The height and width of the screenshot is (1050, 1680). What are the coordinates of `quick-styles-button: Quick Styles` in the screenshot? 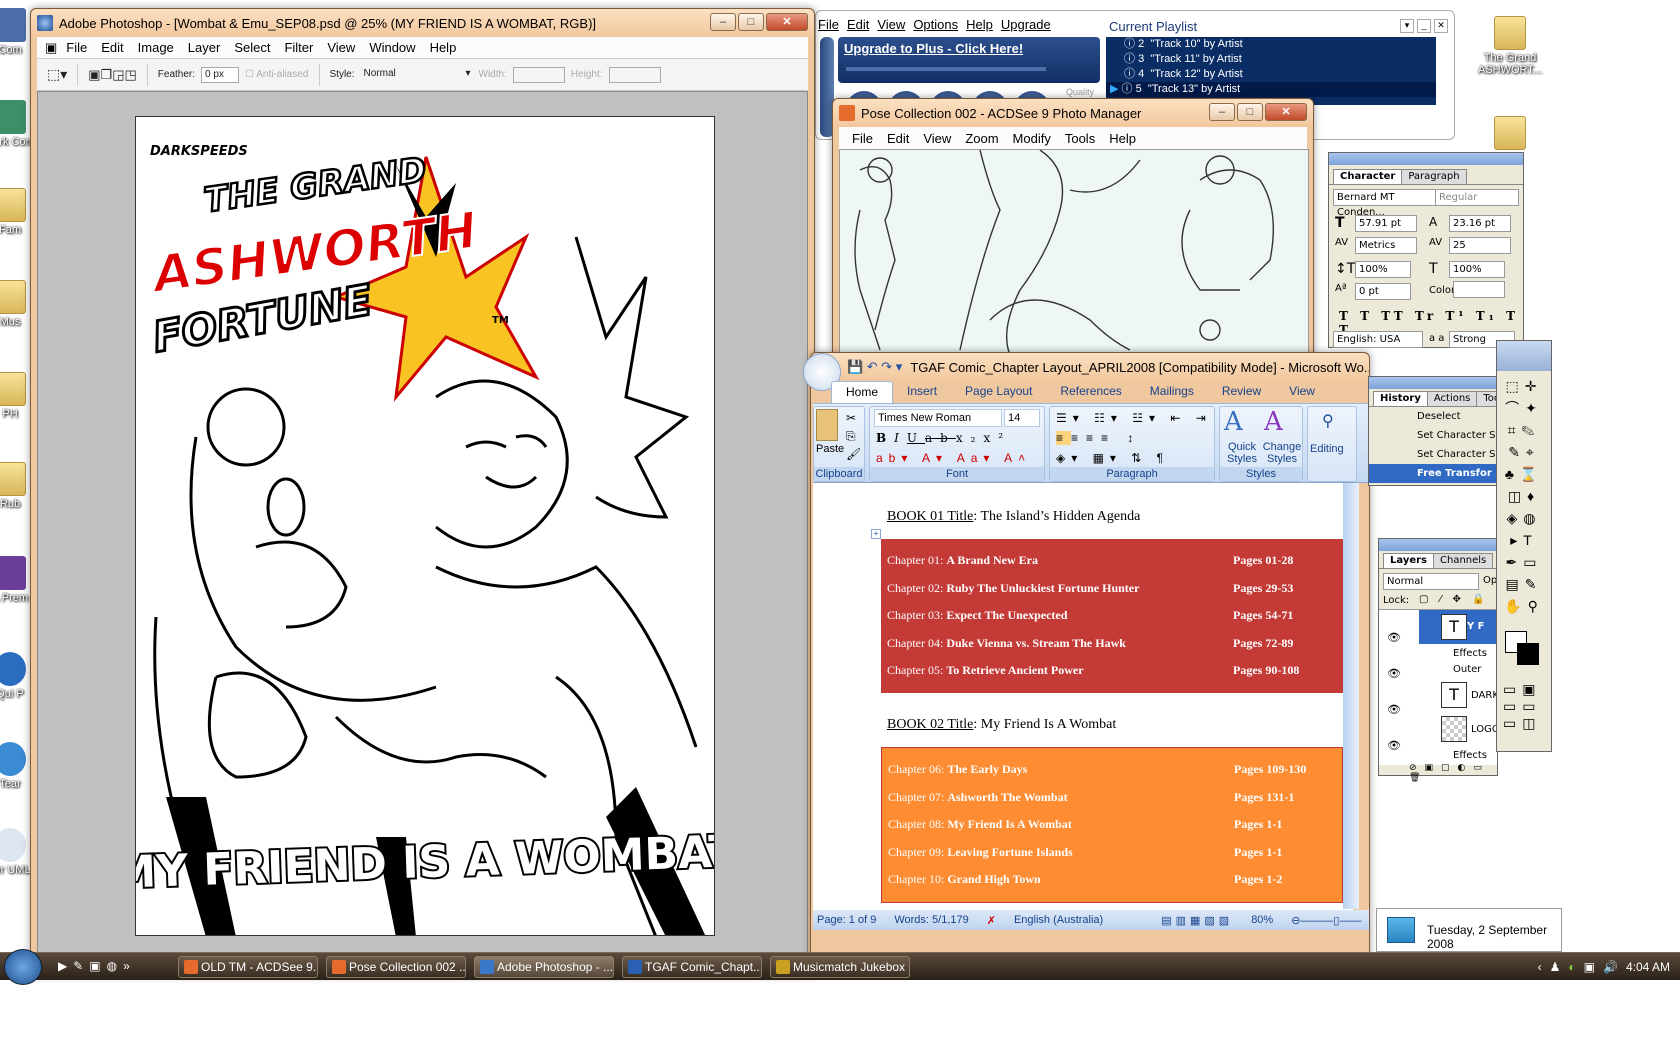 It's located at (1242, 453).